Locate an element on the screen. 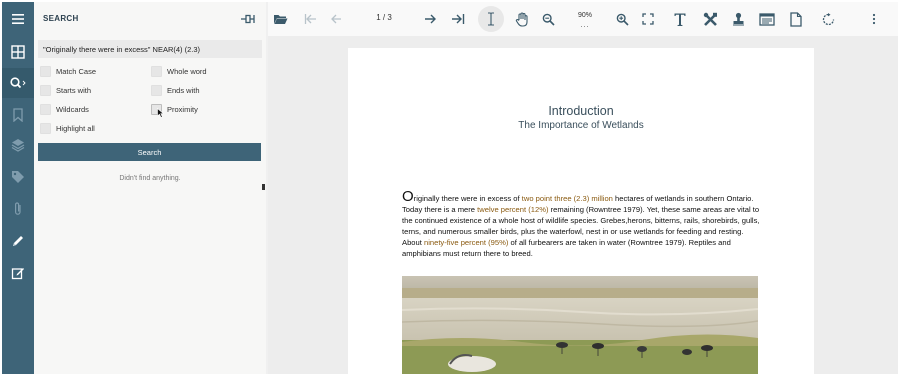  zoom-in-icon is located at coordinates (622, 19).